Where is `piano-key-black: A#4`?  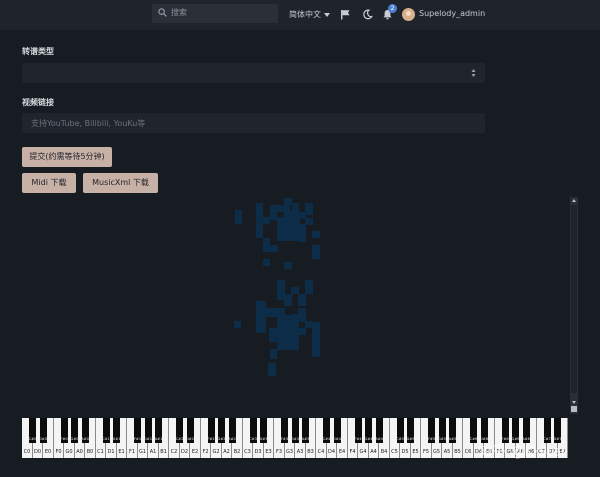
piano-key-black: A#4 is located at coordinates (379, 430).